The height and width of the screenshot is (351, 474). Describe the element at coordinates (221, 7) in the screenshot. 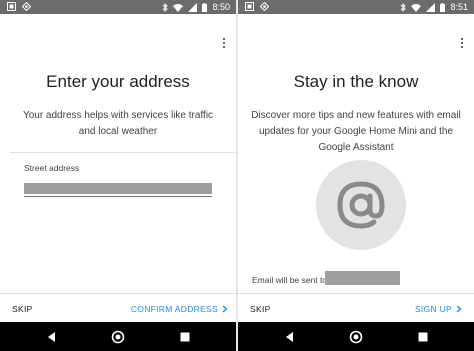

I see `status-time: 8:50` at that location.